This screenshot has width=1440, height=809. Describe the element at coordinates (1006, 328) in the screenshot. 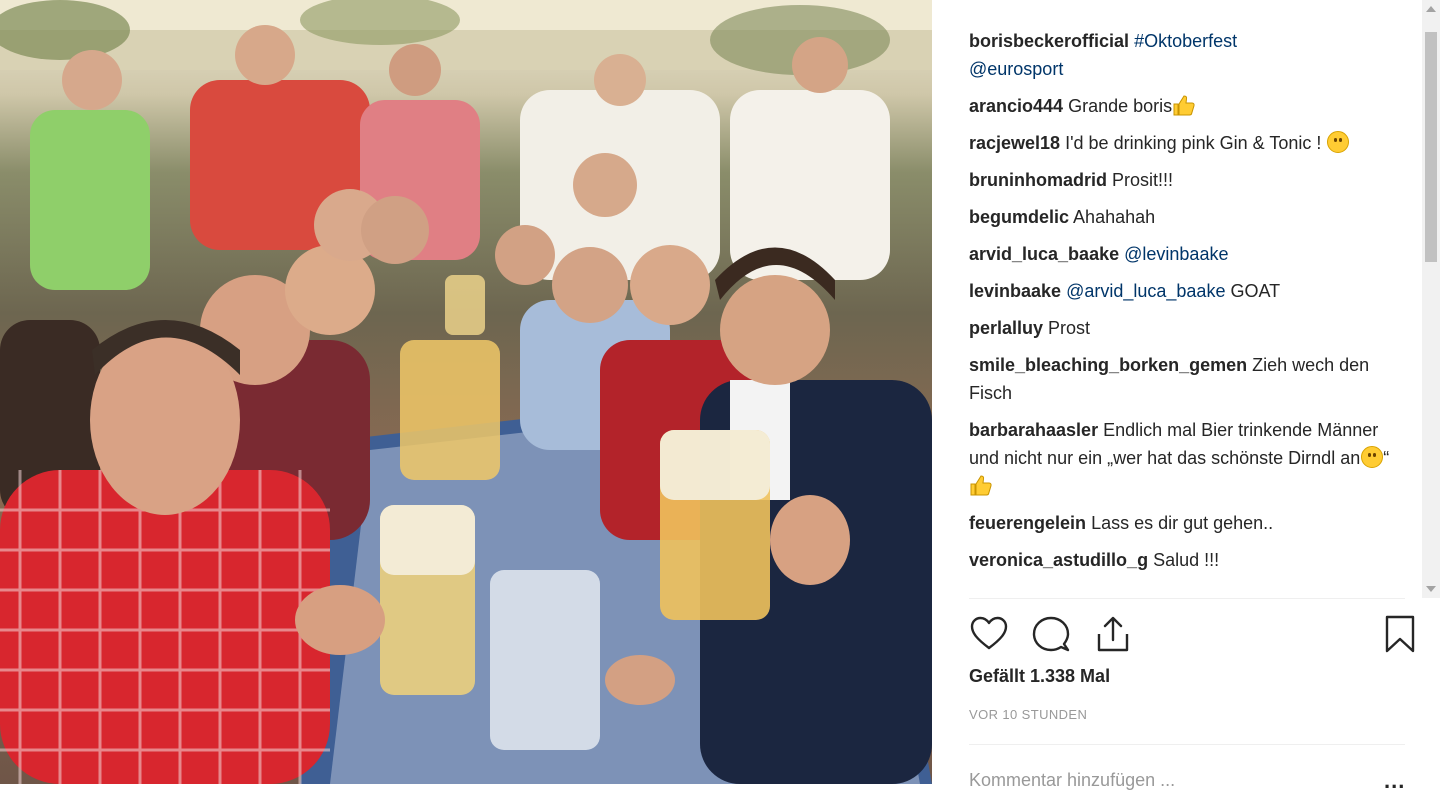

I see `comment-user-link: perlalluy` at that location.